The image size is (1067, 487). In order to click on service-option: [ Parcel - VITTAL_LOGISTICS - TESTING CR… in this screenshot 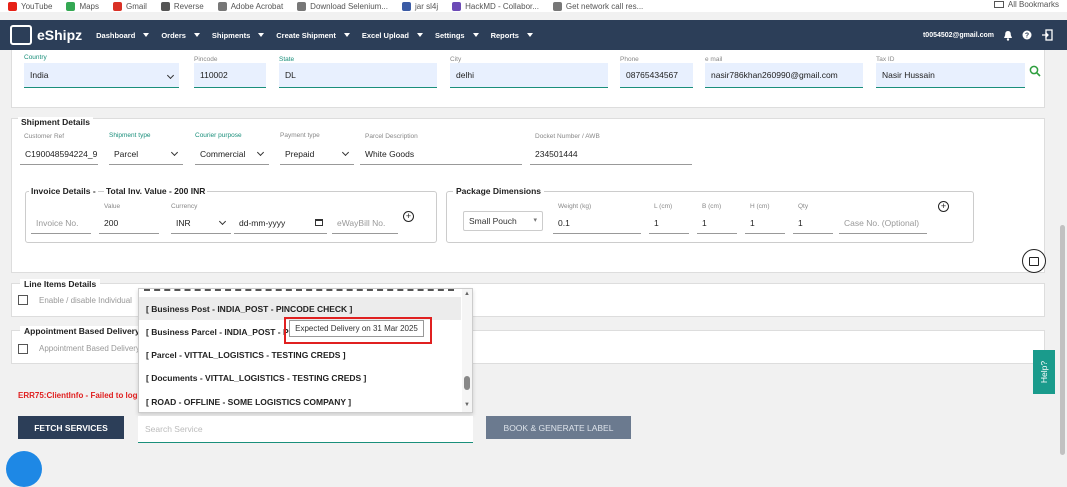, I will do `click(300, 355)`.